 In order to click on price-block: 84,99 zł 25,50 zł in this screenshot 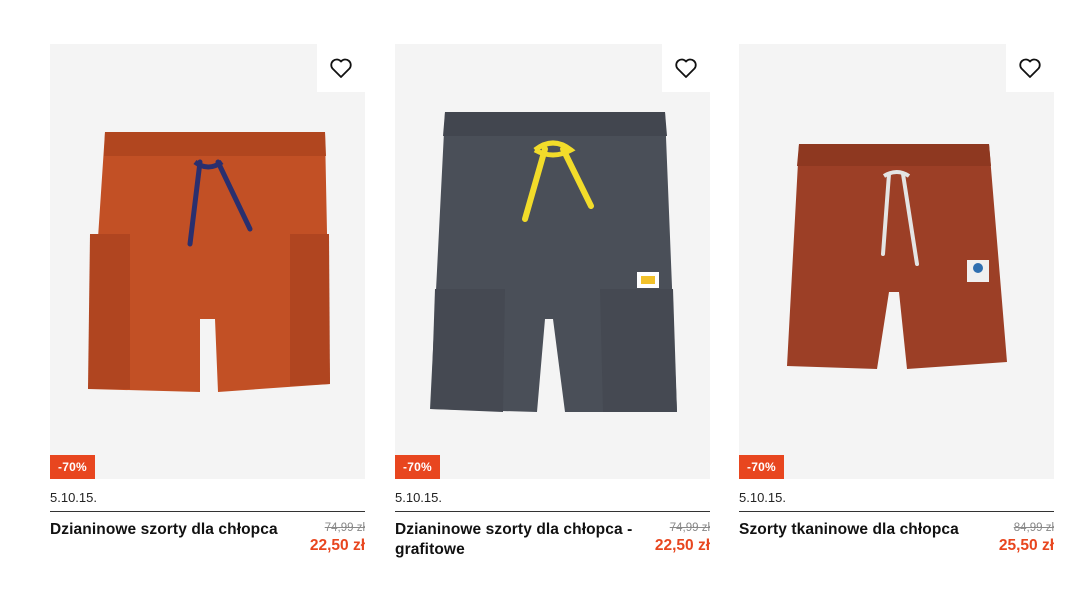, I will do `click(1026, 538)`.